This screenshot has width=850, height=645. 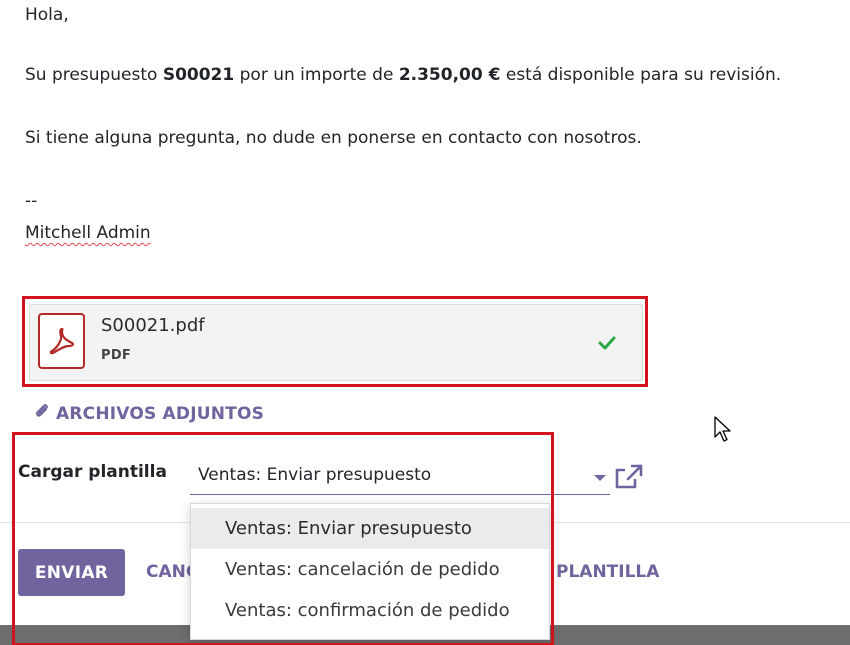 I want to click on attachments-button: ARCHIVOS ADJUNTOS, so click(x=148, y=413).